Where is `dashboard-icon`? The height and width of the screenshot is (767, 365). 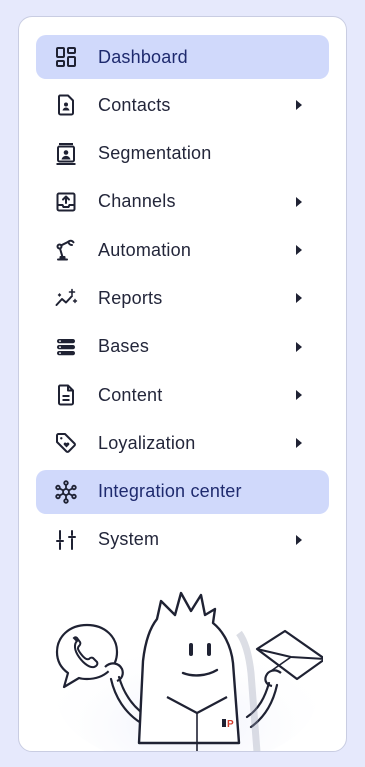 dashboard-icon is located at coordinates (66, 57).